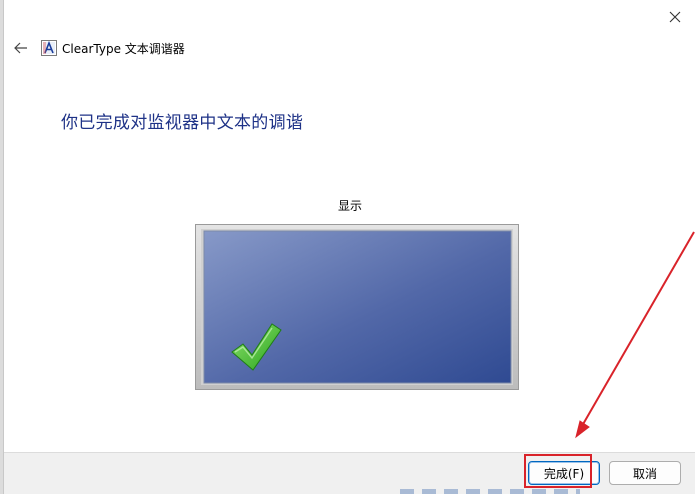 This screenshot has height=494, width=695. Describe the element at coordinates (490, 491) in the screenshot. I see `taskbar-strip` at that location.